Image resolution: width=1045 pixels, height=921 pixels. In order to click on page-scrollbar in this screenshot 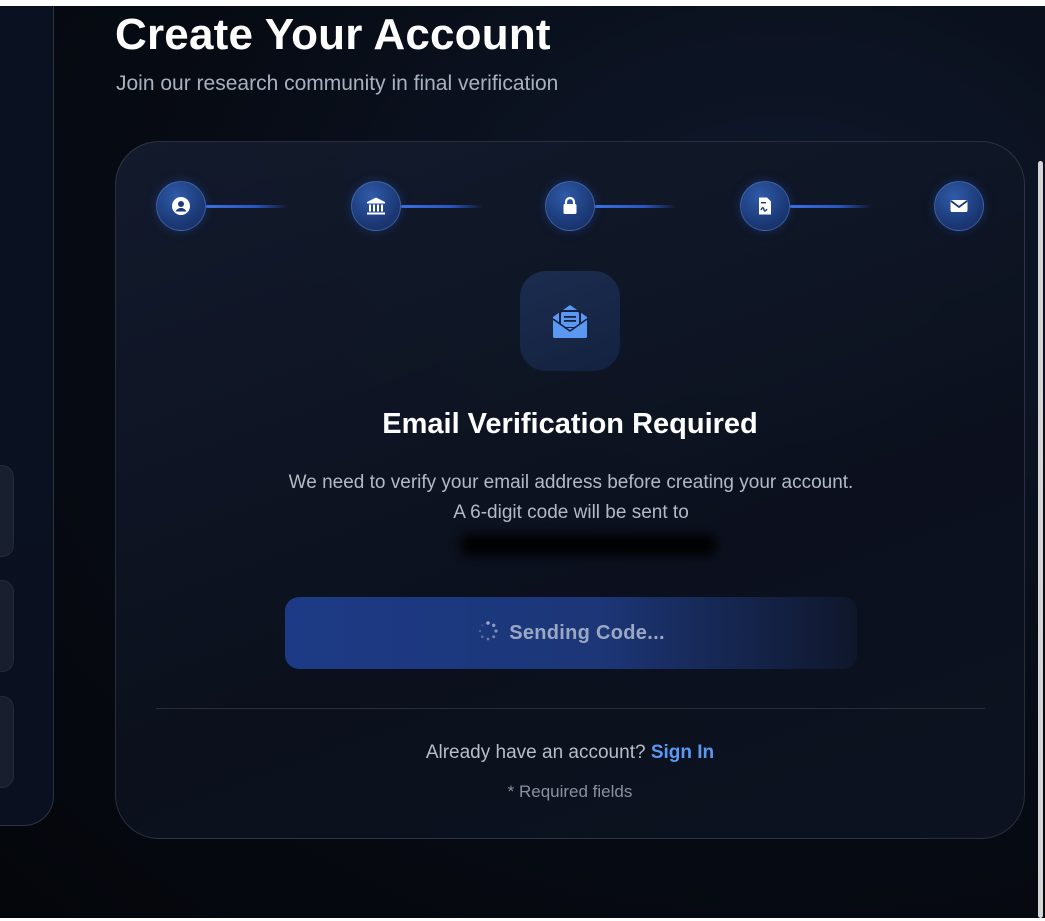, I will do `click(1040, 539)`.